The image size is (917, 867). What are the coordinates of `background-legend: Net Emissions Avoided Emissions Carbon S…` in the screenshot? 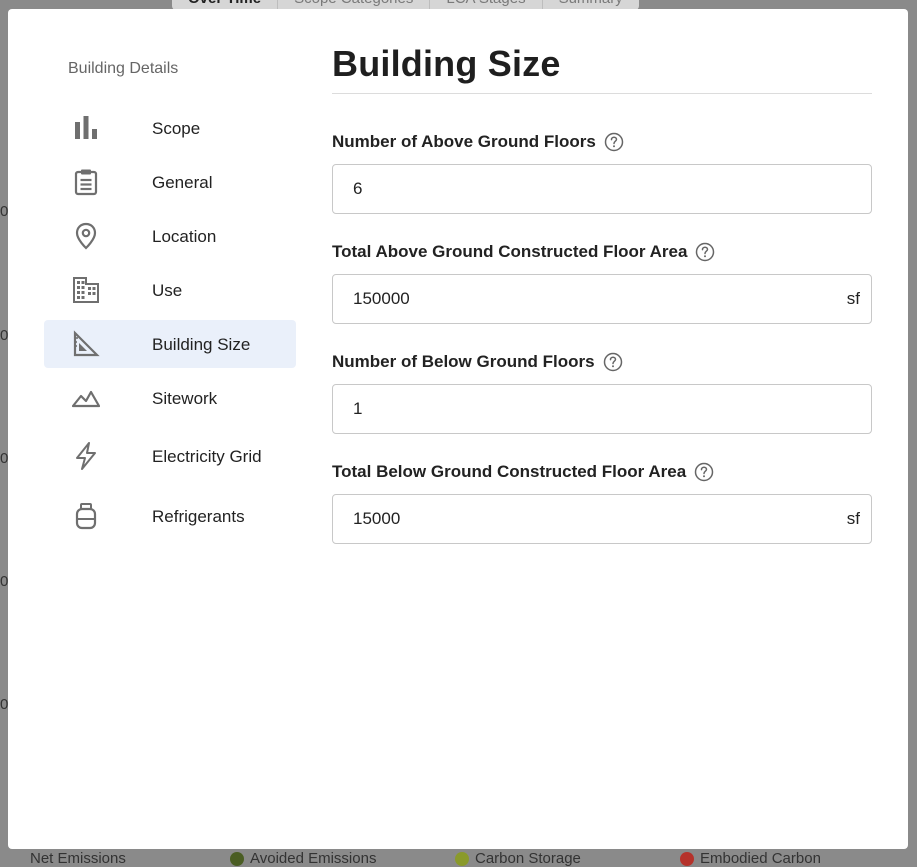 It's located at (458, 858).